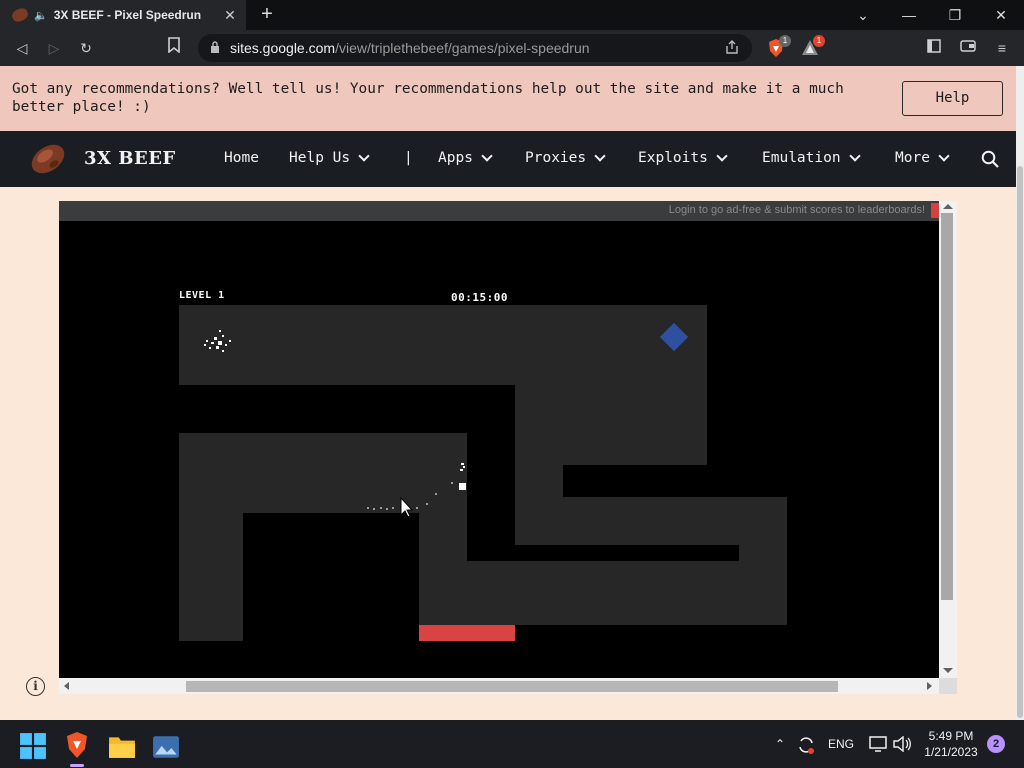  What do you see at coordinates (267, 15) in the screenshot?
I see `new-tab-button: +` at bounding box center [267, 15].